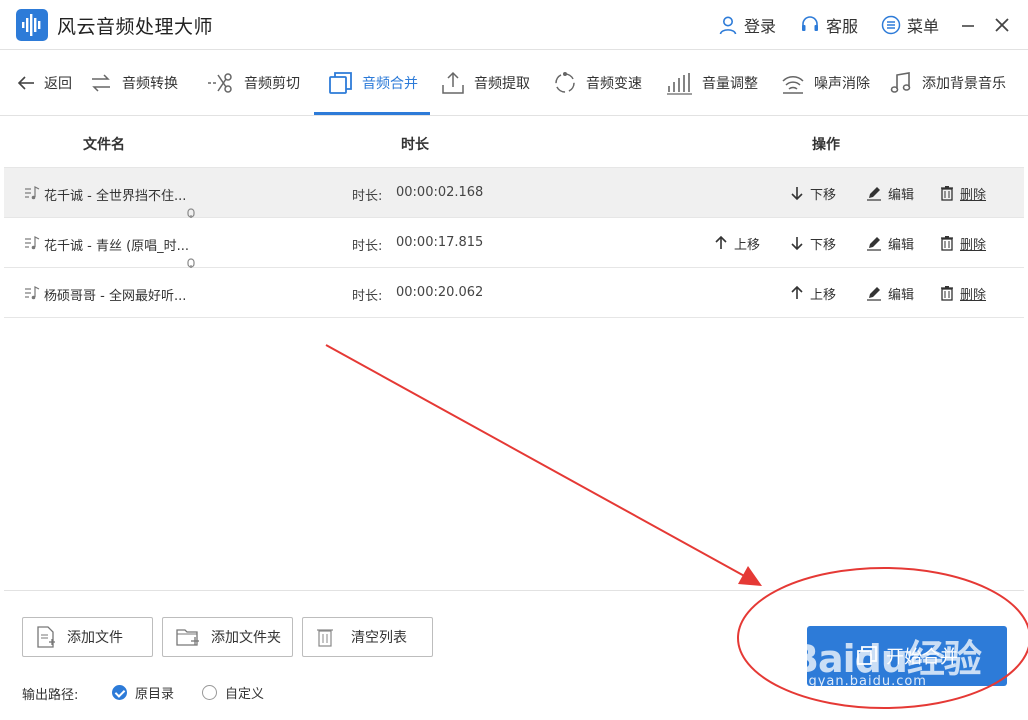 Image resolution: width=1028 pixels, height=720 pixels. I want to click on annotation-arrowhead, so click(750, 576).